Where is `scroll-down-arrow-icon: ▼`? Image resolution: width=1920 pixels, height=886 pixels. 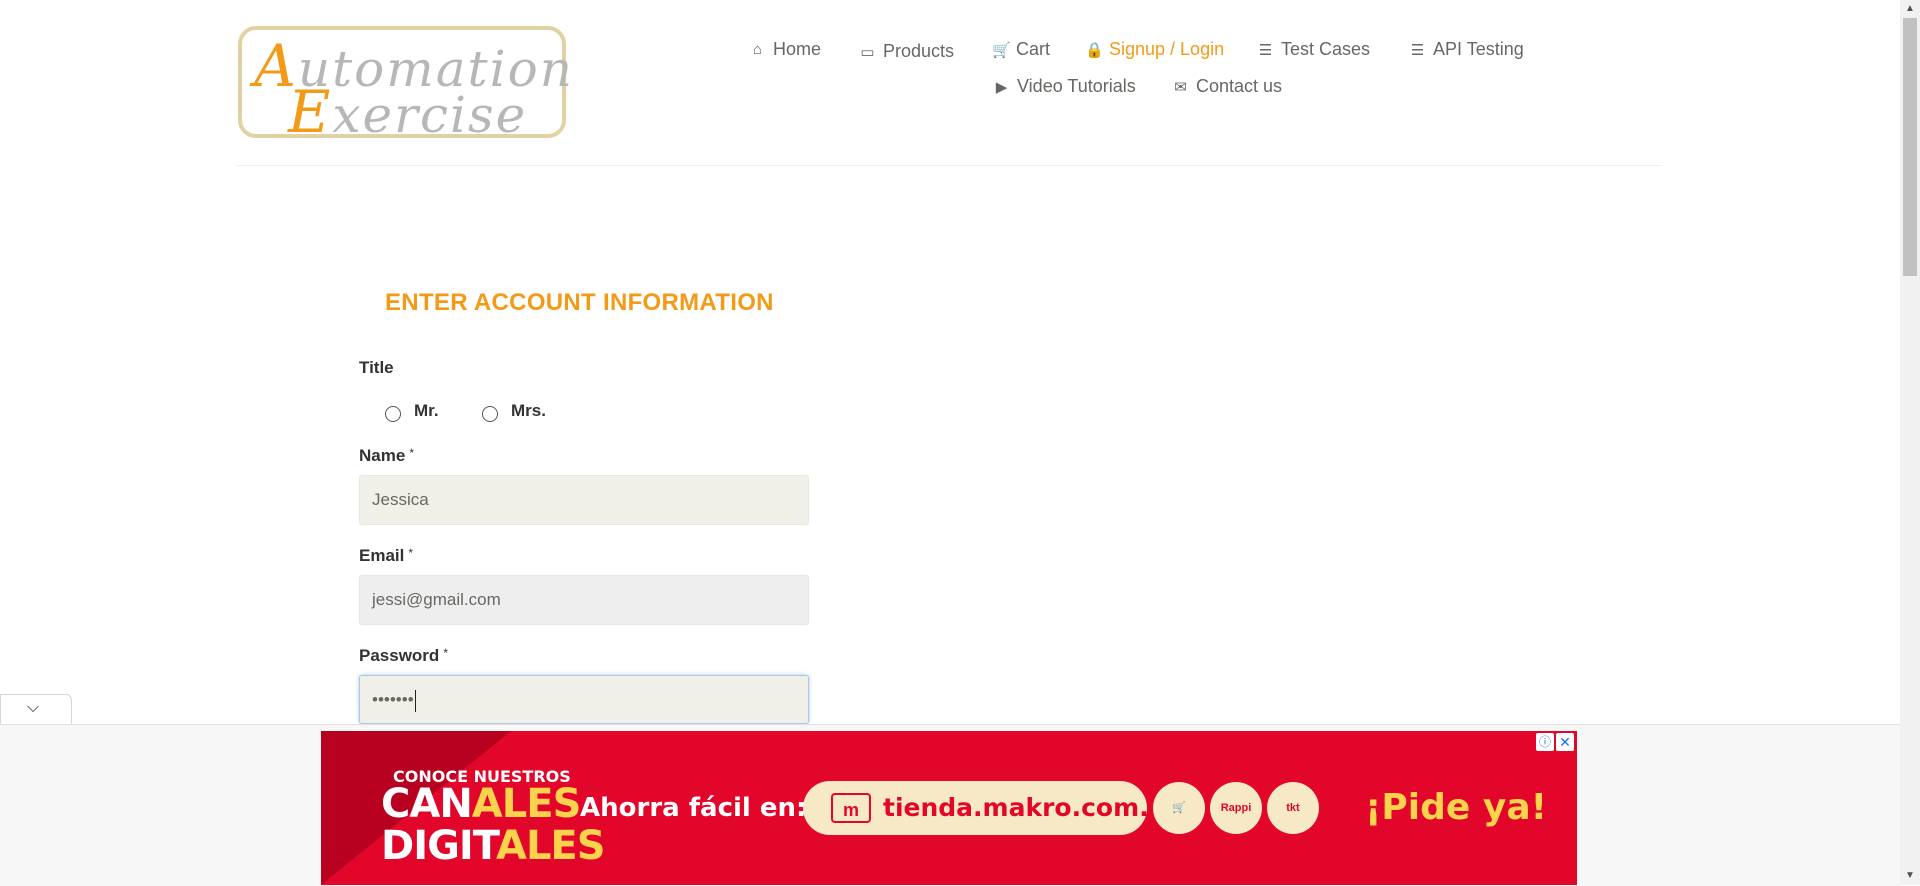 scroll-down-arrow-icon: ▼ is located at coordinates (1910, 876).